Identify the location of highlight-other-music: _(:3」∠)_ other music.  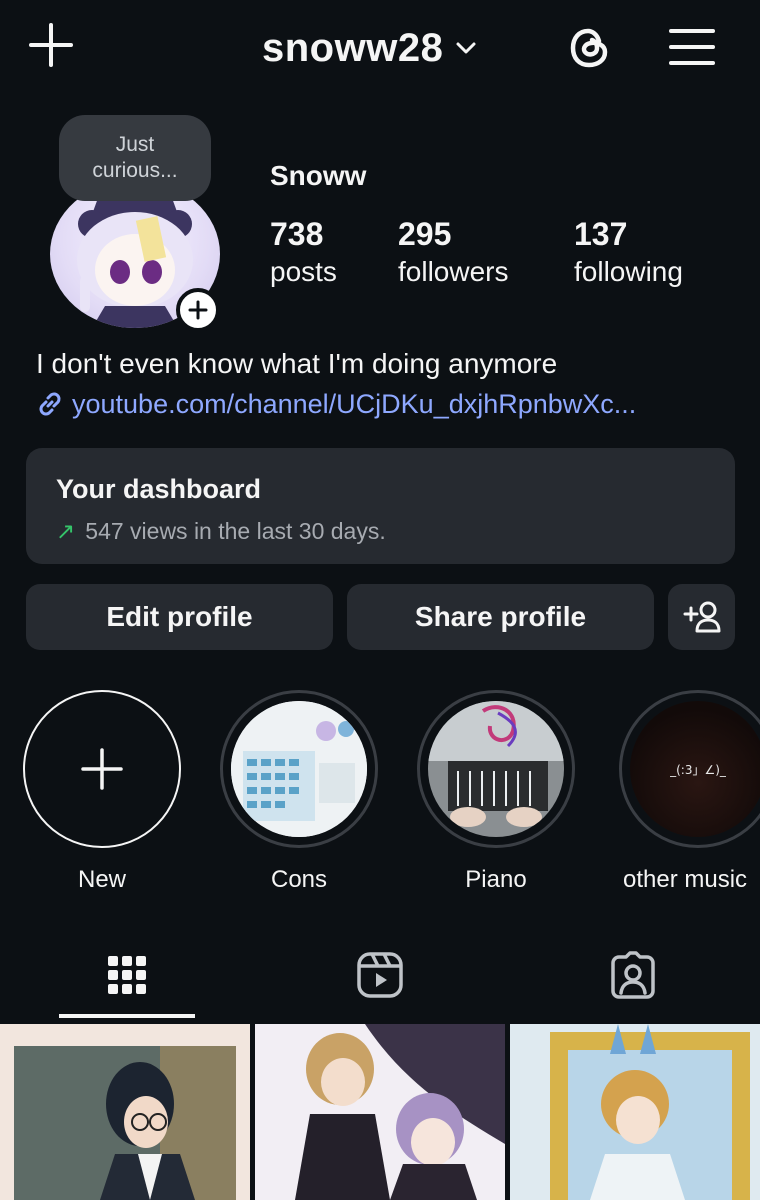
(686, 792).